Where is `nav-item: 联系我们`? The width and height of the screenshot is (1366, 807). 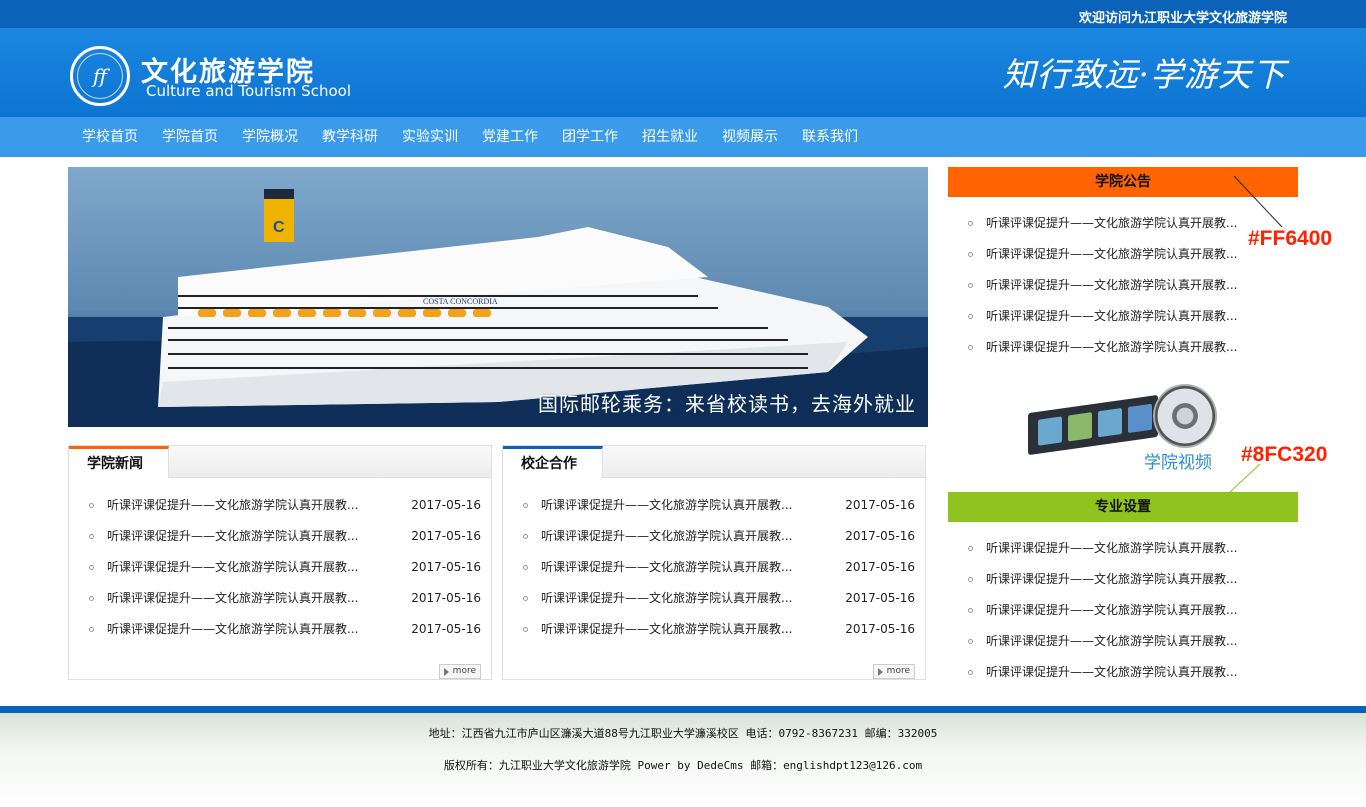
nav-item: 联系我们 is located at coordinates (830, 137).